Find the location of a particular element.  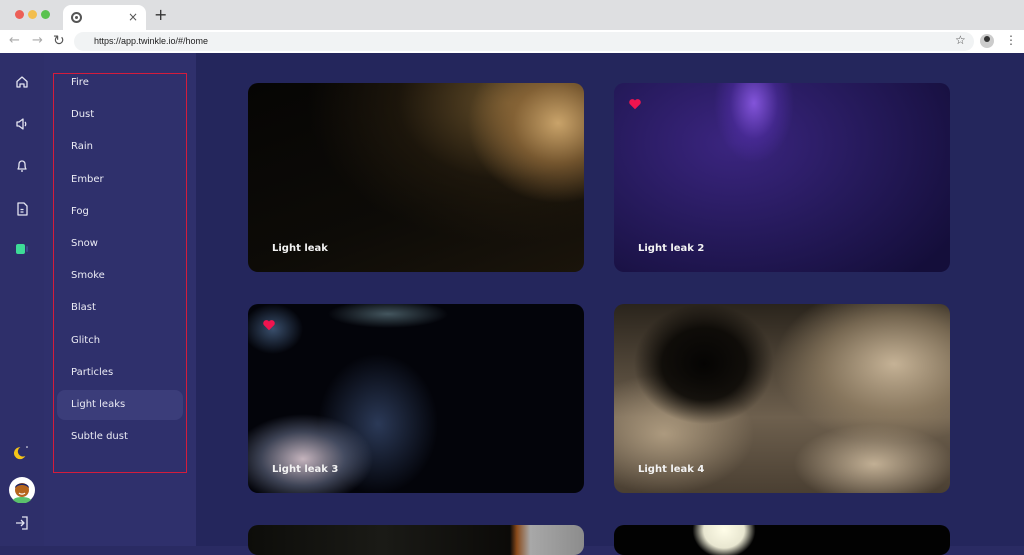

speaker-icon is located at coordinates (22, 124).